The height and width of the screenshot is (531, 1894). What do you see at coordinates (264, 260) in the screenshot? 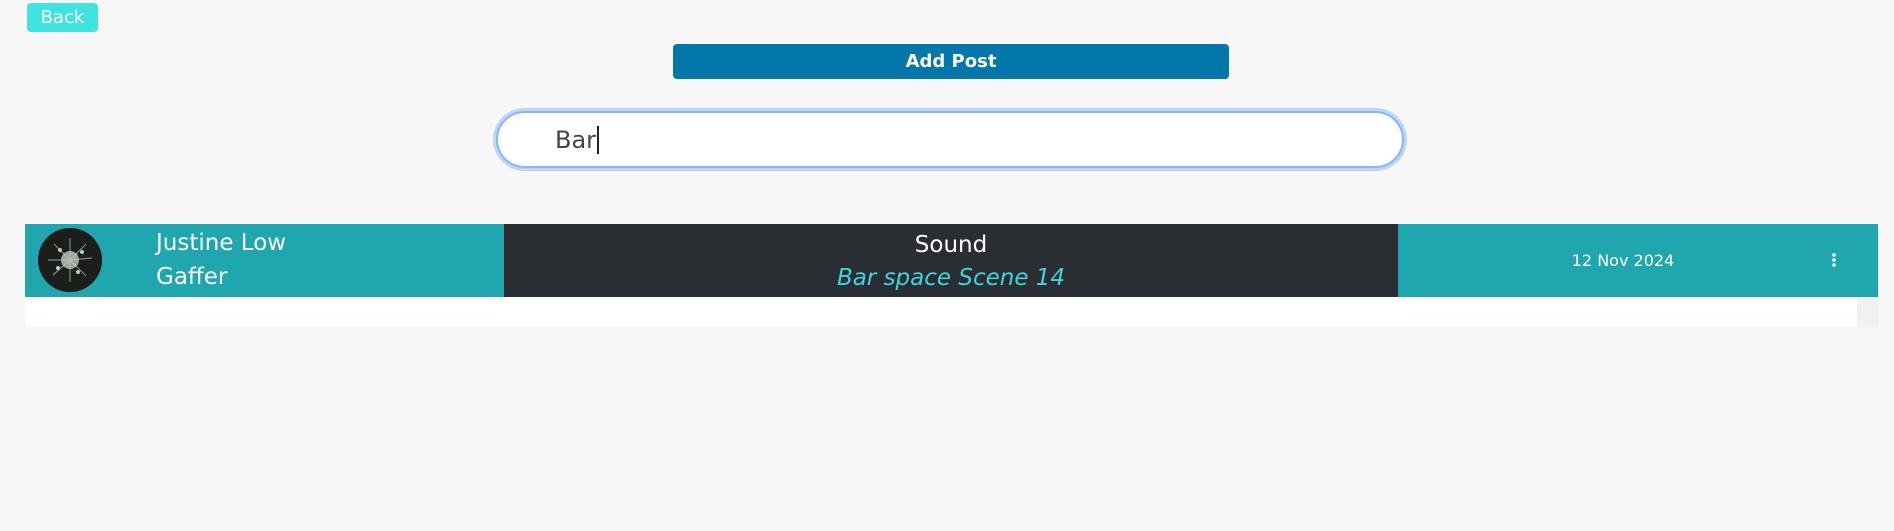
I see `post-user-cell: Justine Low Gaffer` at bounding box center [264, 260].